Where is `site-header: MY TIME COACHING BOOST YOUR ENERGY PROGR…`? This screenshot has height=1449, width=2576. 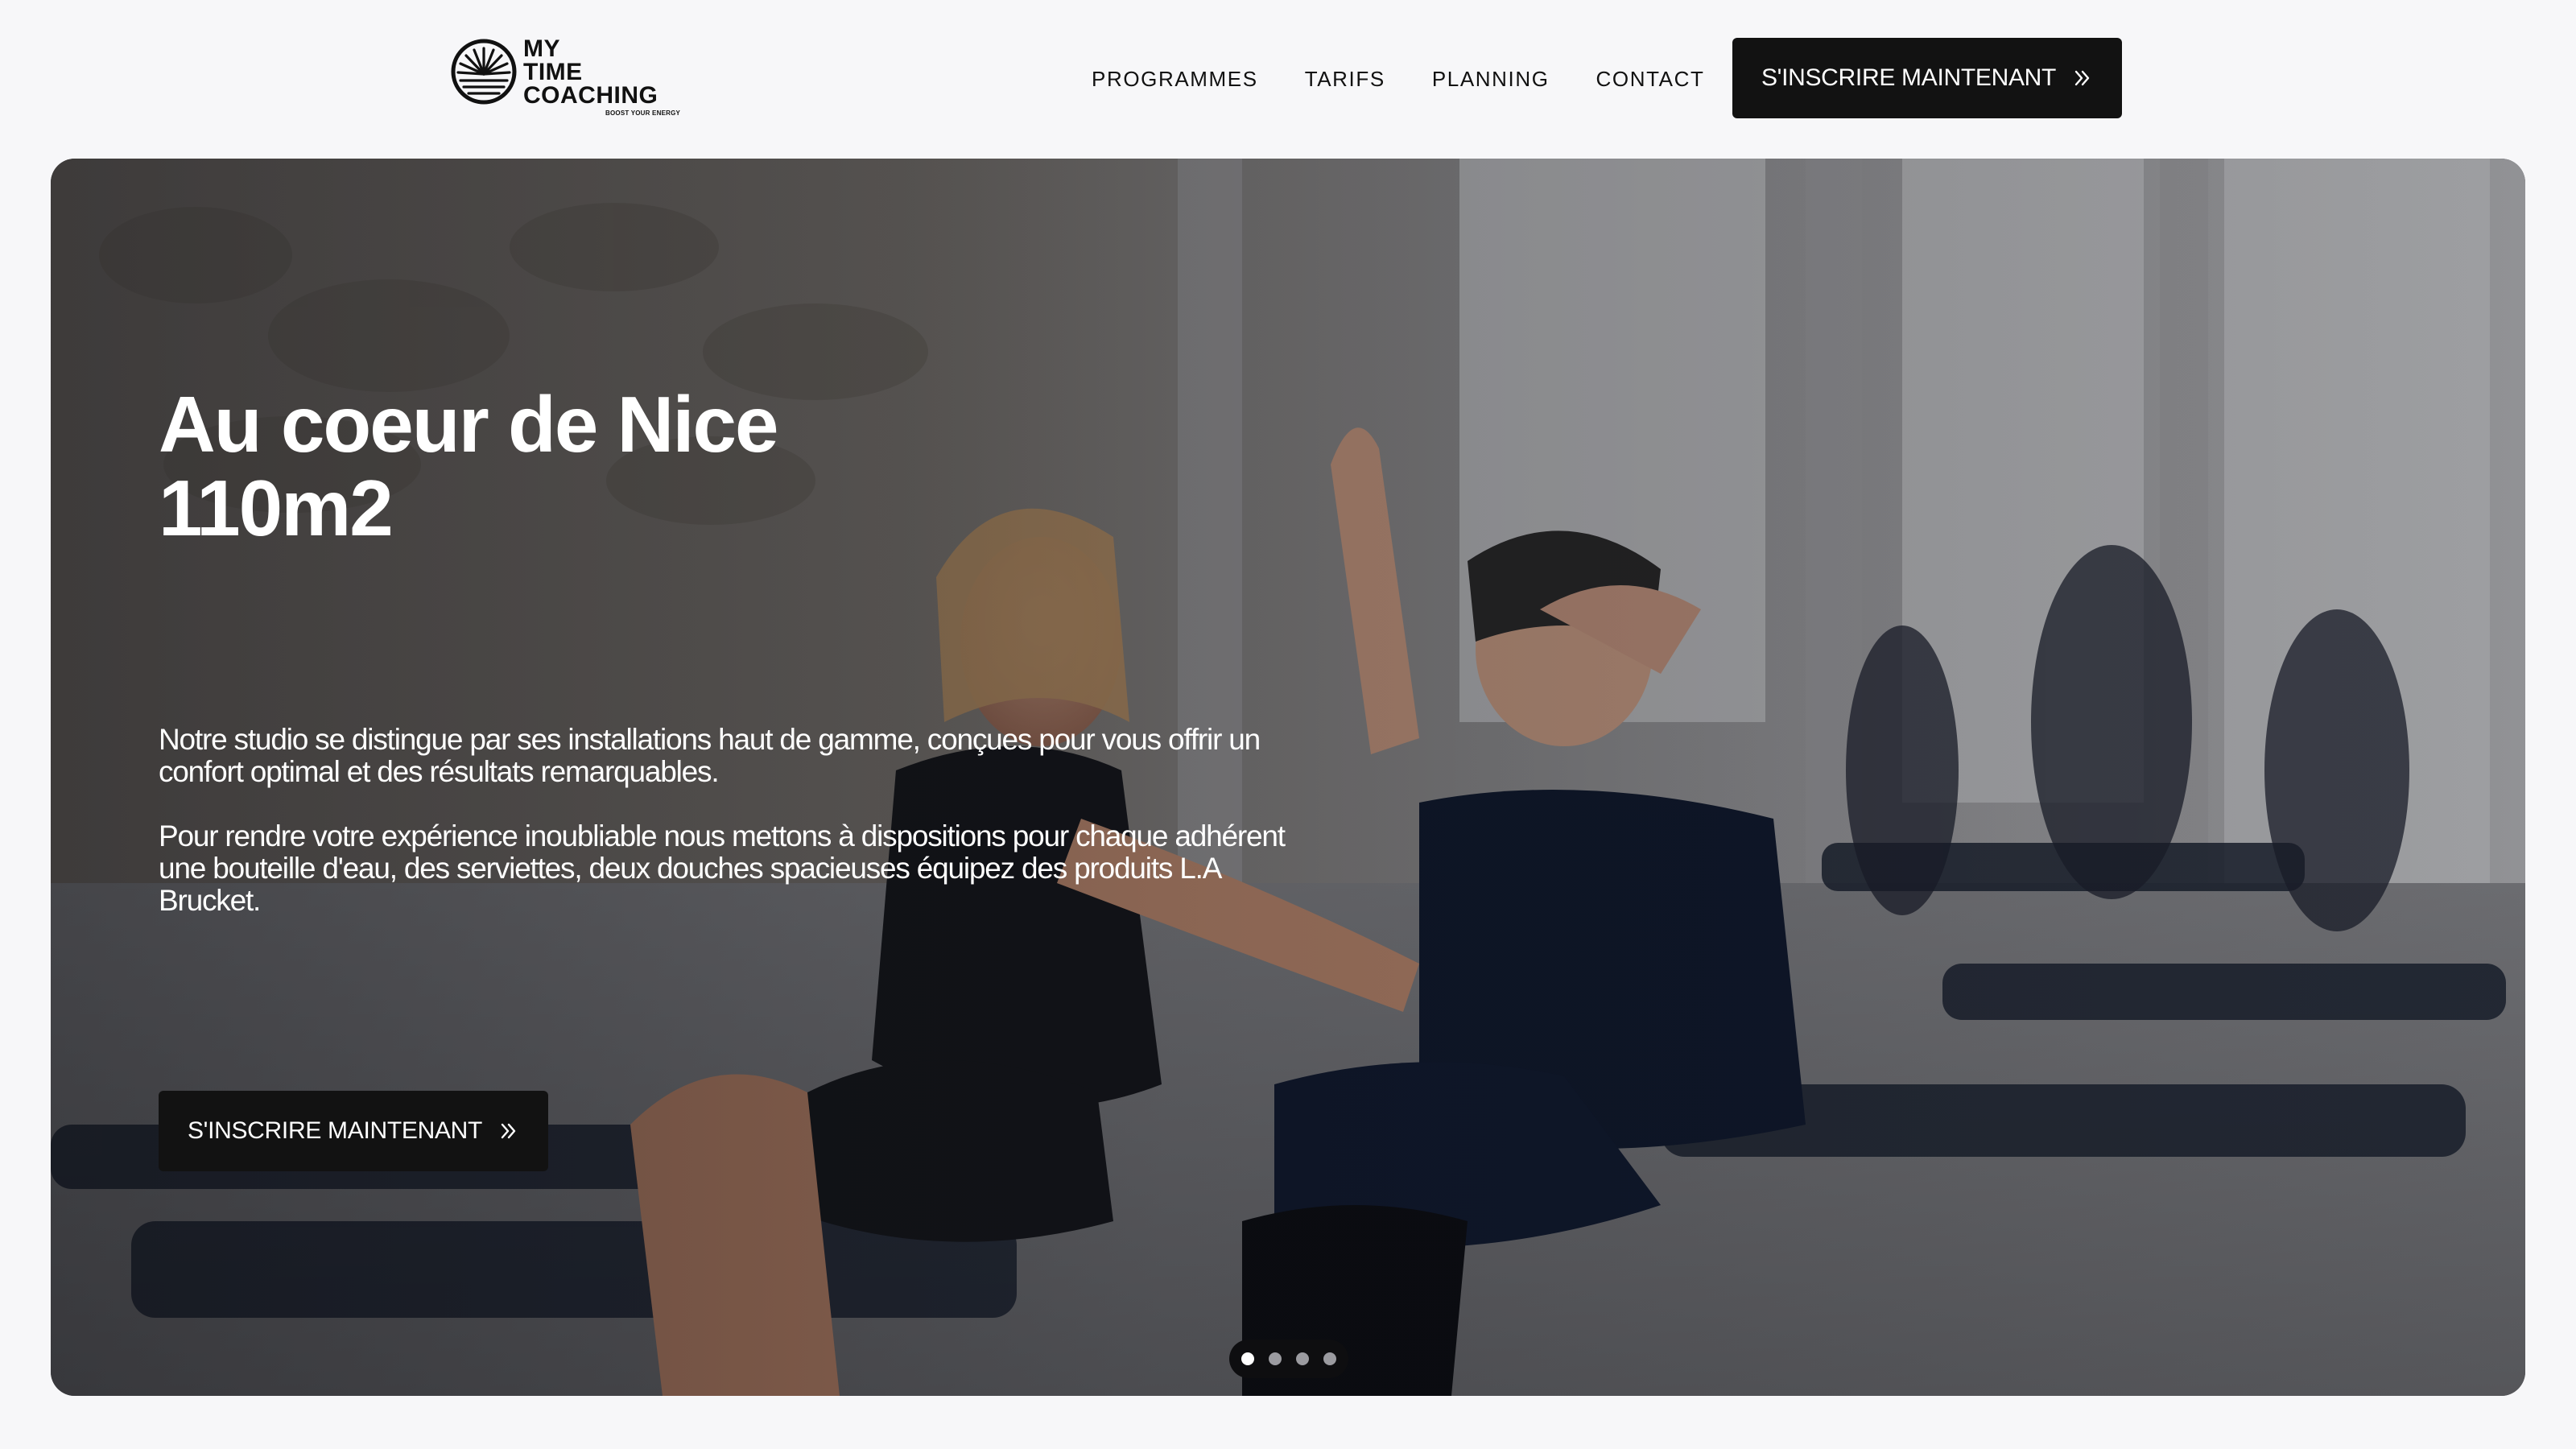 site-header: MY TIME COACHING BOOST YOUR ENERGY PROGR… is located at coordinates (1288, 79).